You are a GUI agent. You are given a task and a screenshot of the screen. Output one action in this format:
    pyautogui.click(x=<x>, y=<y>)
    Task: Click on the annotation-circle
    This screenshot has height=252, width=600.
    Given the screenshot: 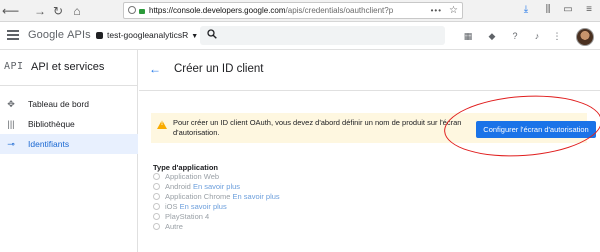 What is the action you would take?
    pyautogui.click(x=521, y=126)
    